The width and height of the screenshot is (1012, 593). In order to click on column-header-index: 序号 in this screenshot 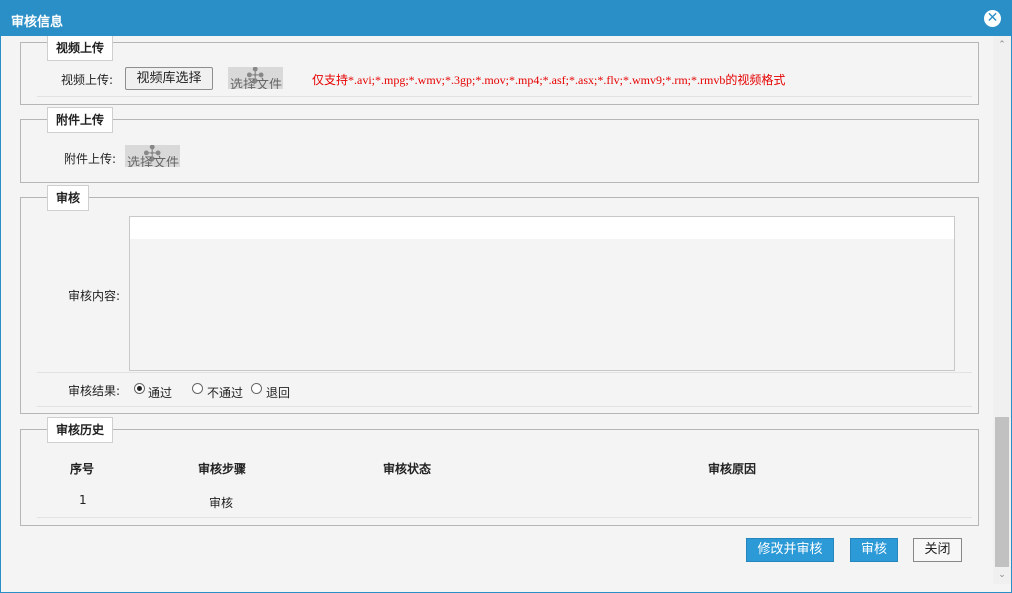, I will do `click(82, 469)`.